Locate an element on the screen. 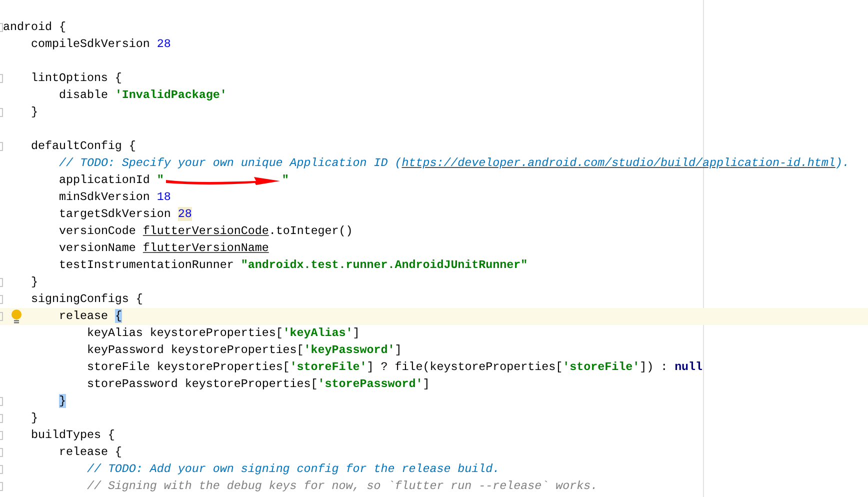  code-text: versionName flutterVersionName is located at coordinates (163, 248).